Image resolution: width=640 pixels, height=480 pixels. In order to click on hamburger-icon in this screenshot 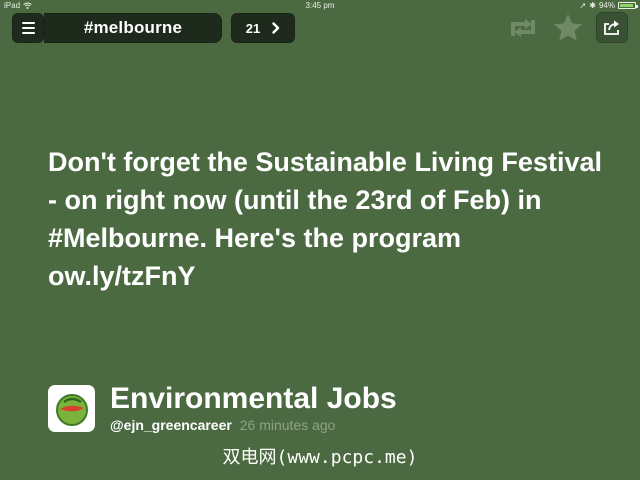, I will do `click(28, 28)`.